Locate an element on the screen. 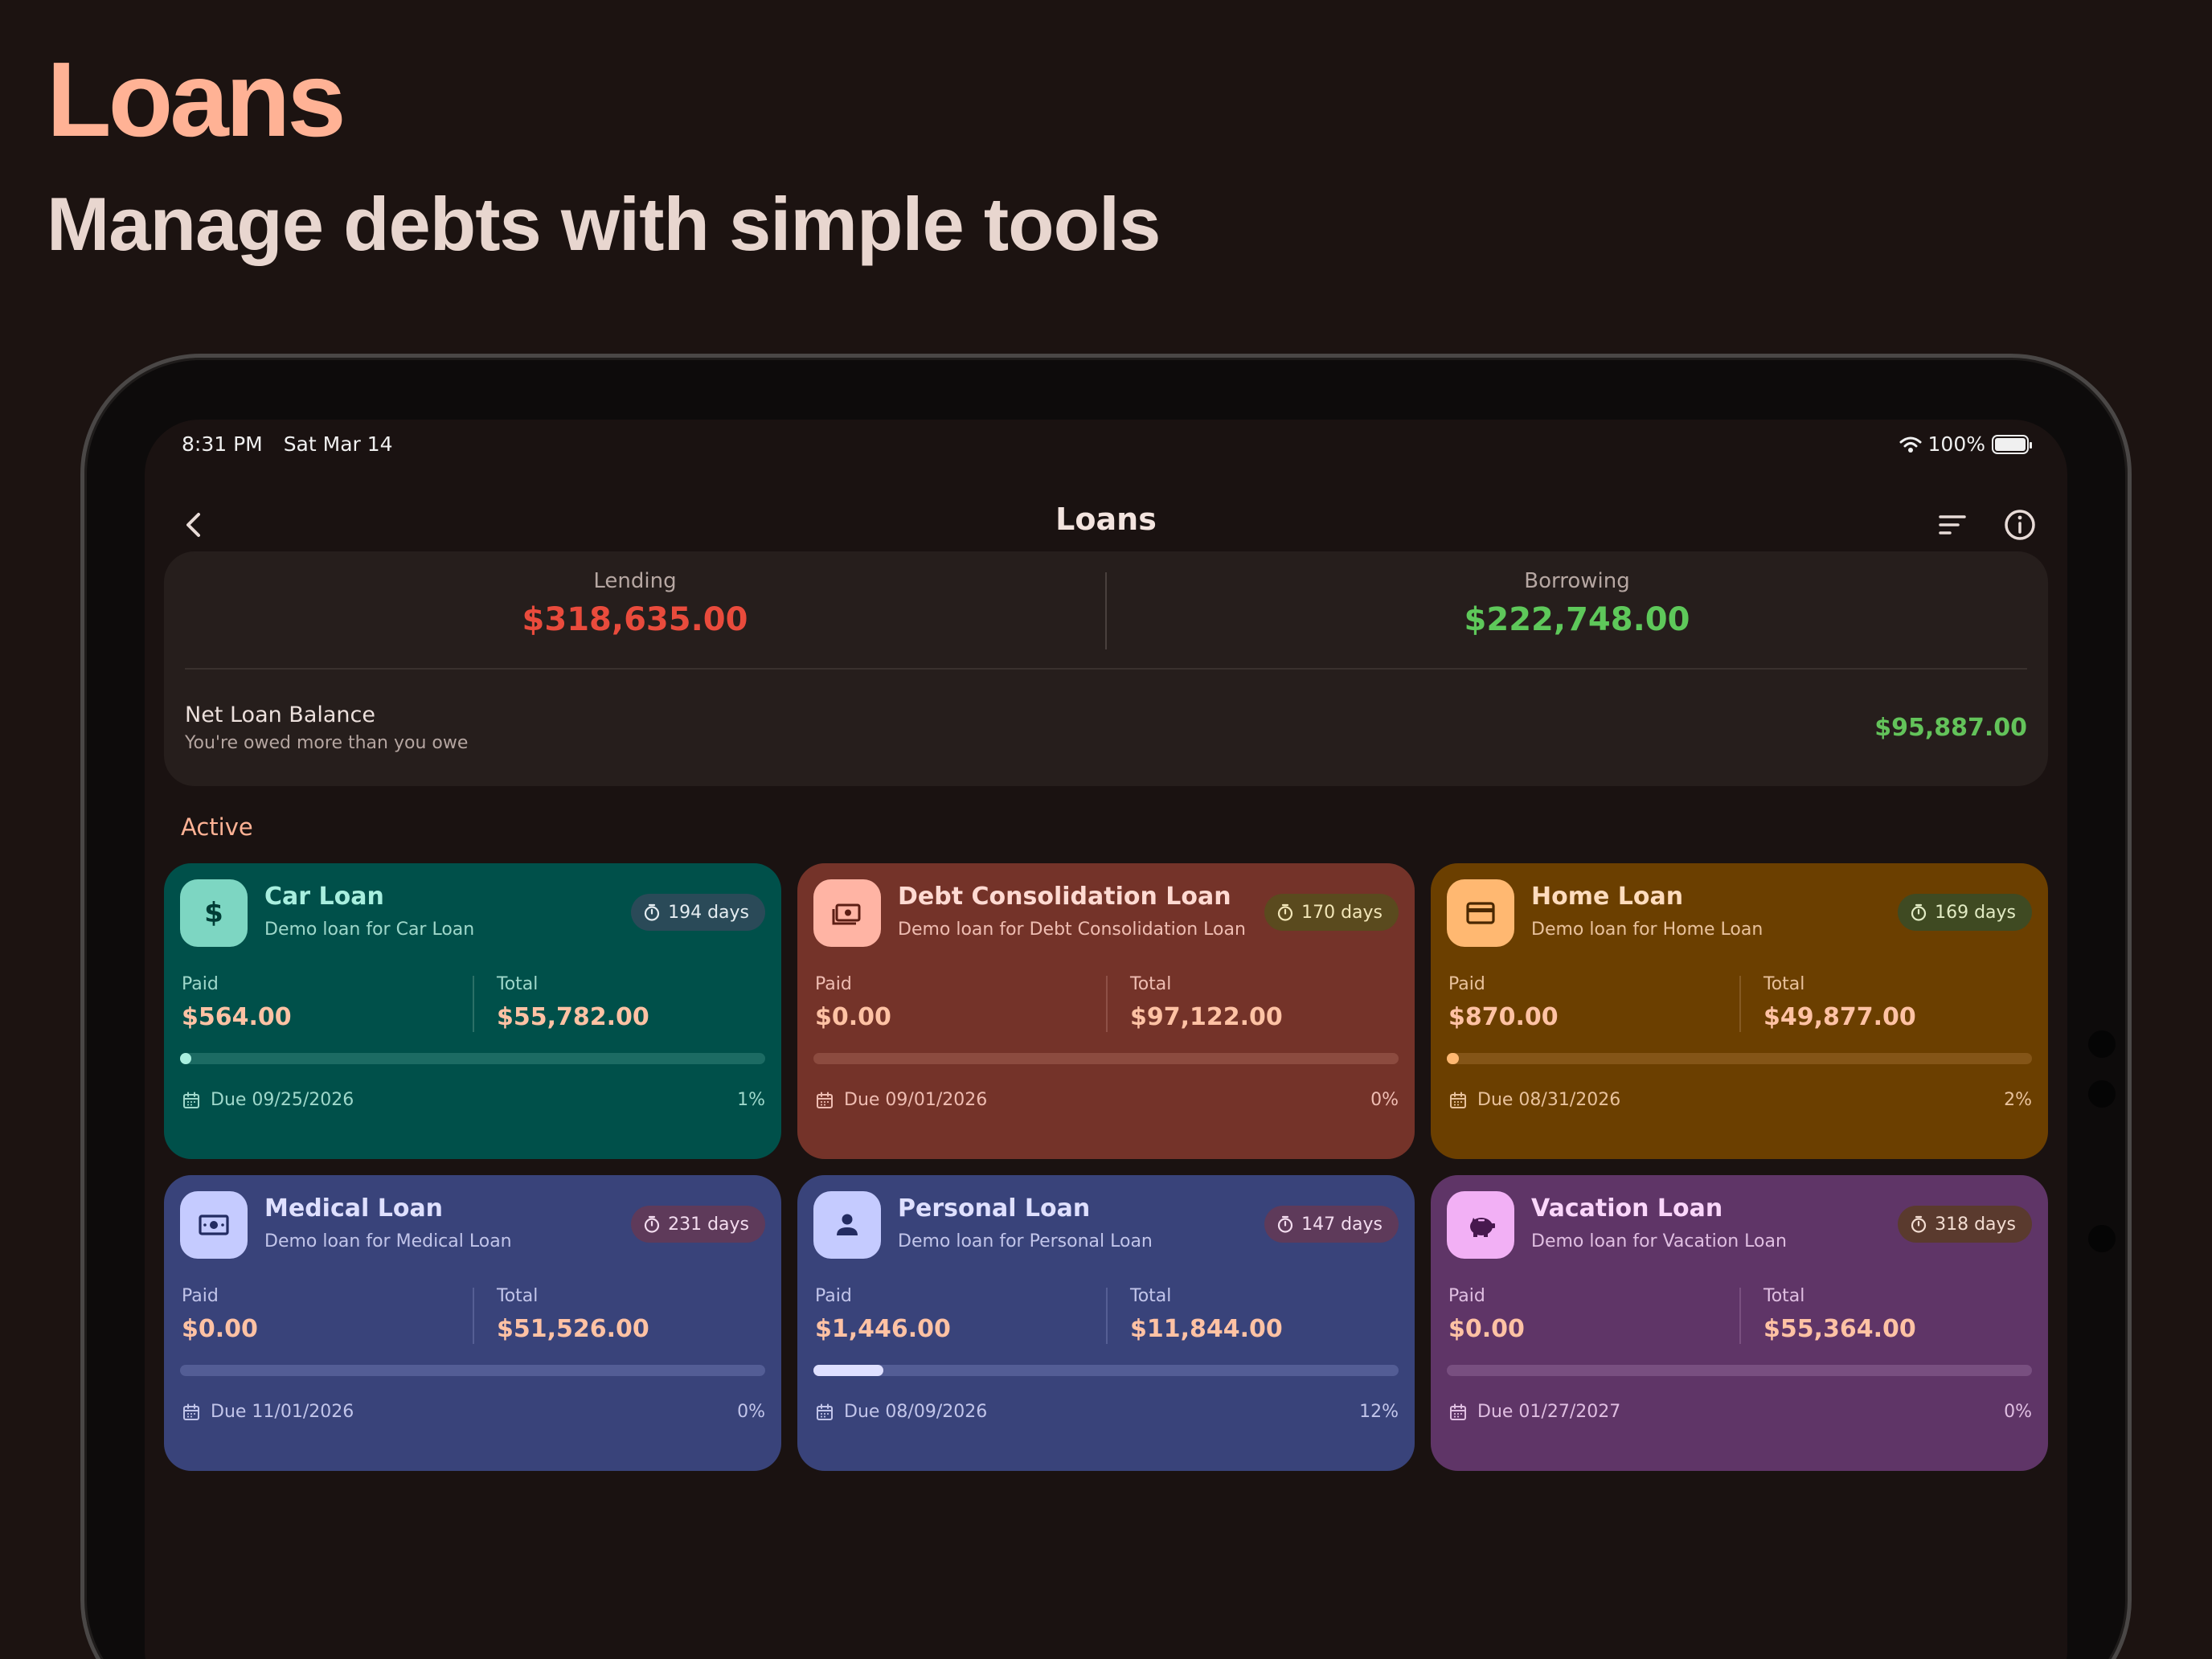  card-icon is located at coordinates (1480, 913).